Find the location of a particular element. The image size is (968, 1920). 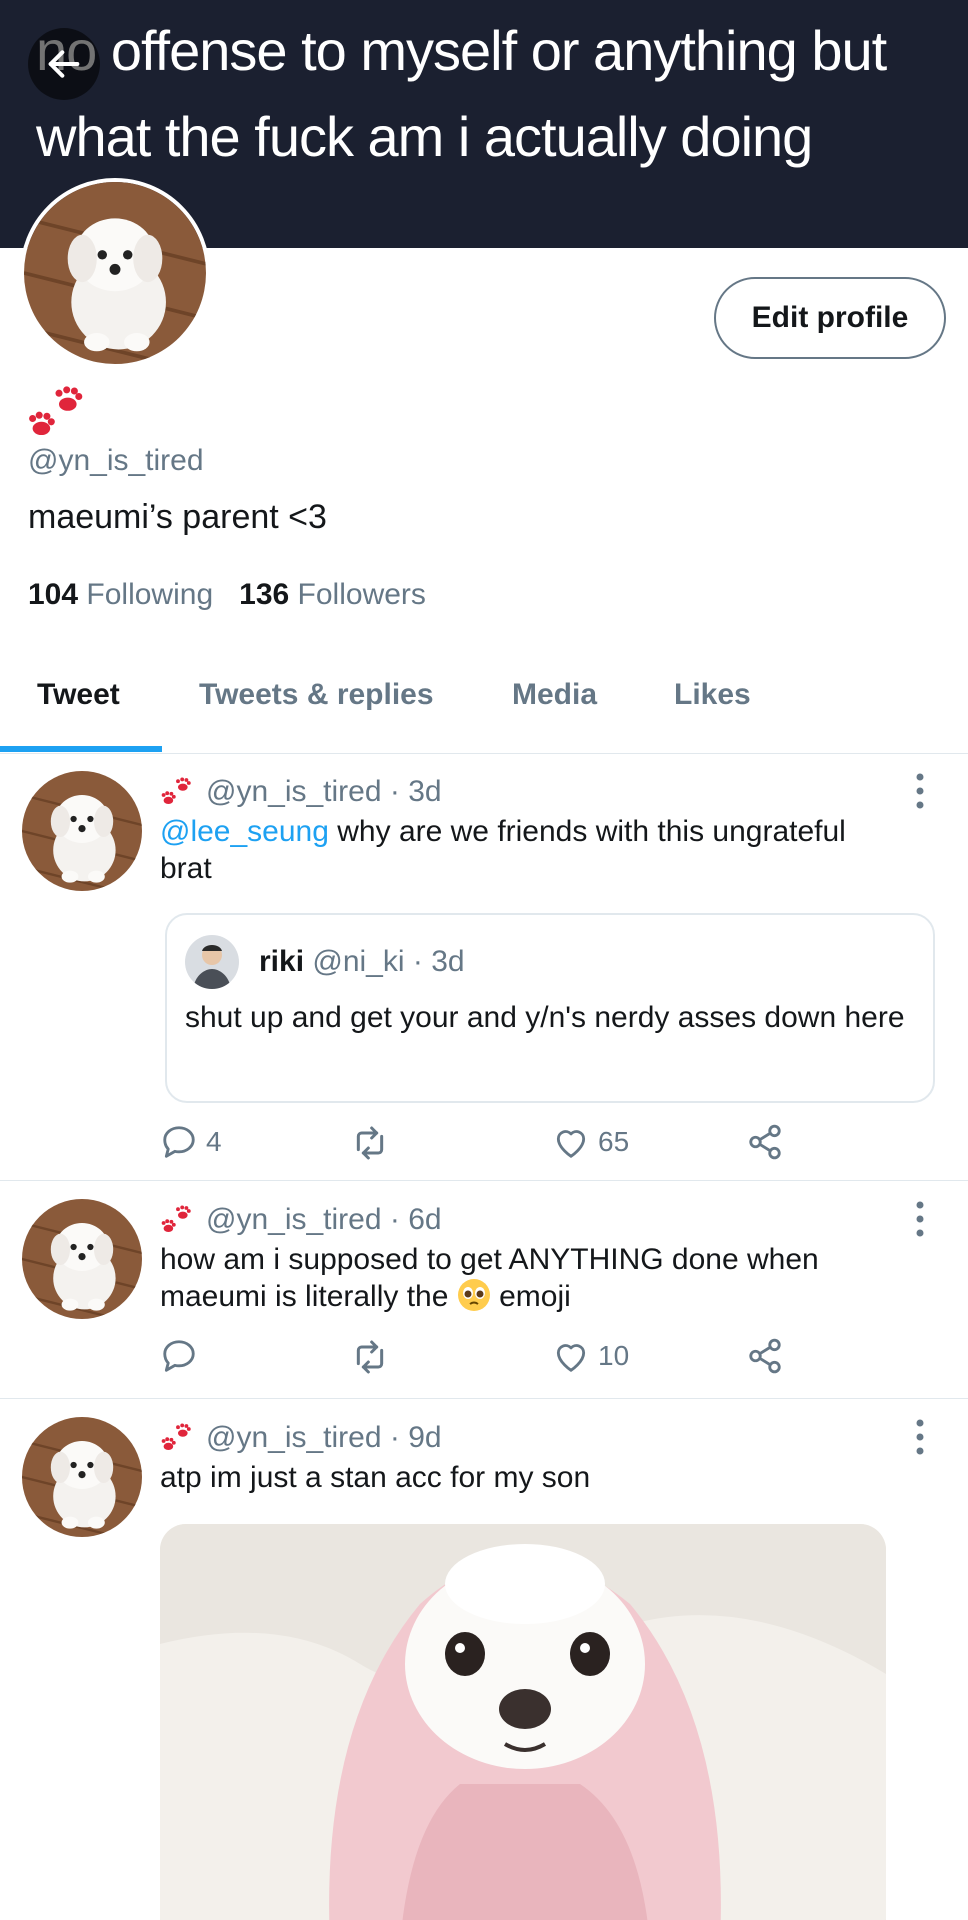

reply-button is located at coordinates (183, 1356).